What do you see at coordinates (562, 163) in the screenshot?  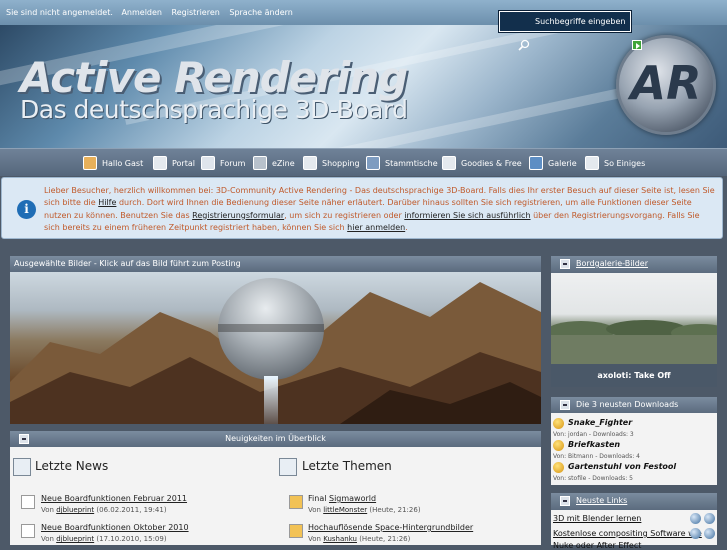 I see `nav-label: Galerie` at bounding box center [562, 163].